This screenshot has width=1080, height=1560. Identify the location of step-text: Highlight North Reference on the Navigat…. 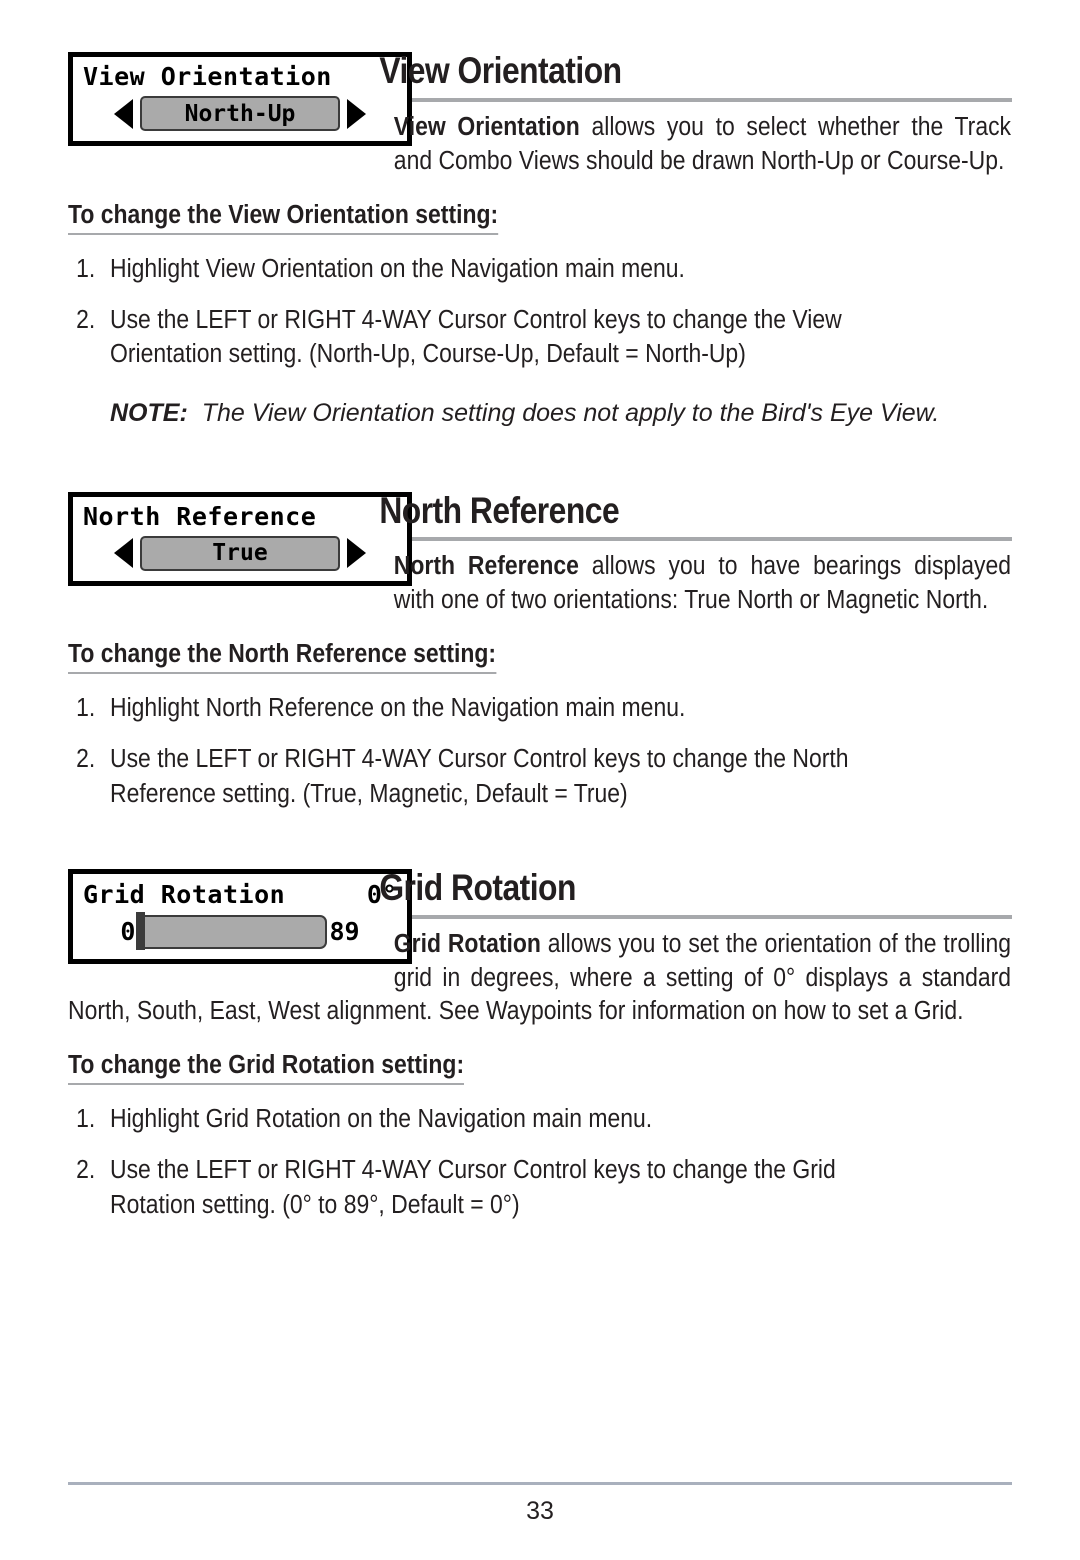
(398, 708).